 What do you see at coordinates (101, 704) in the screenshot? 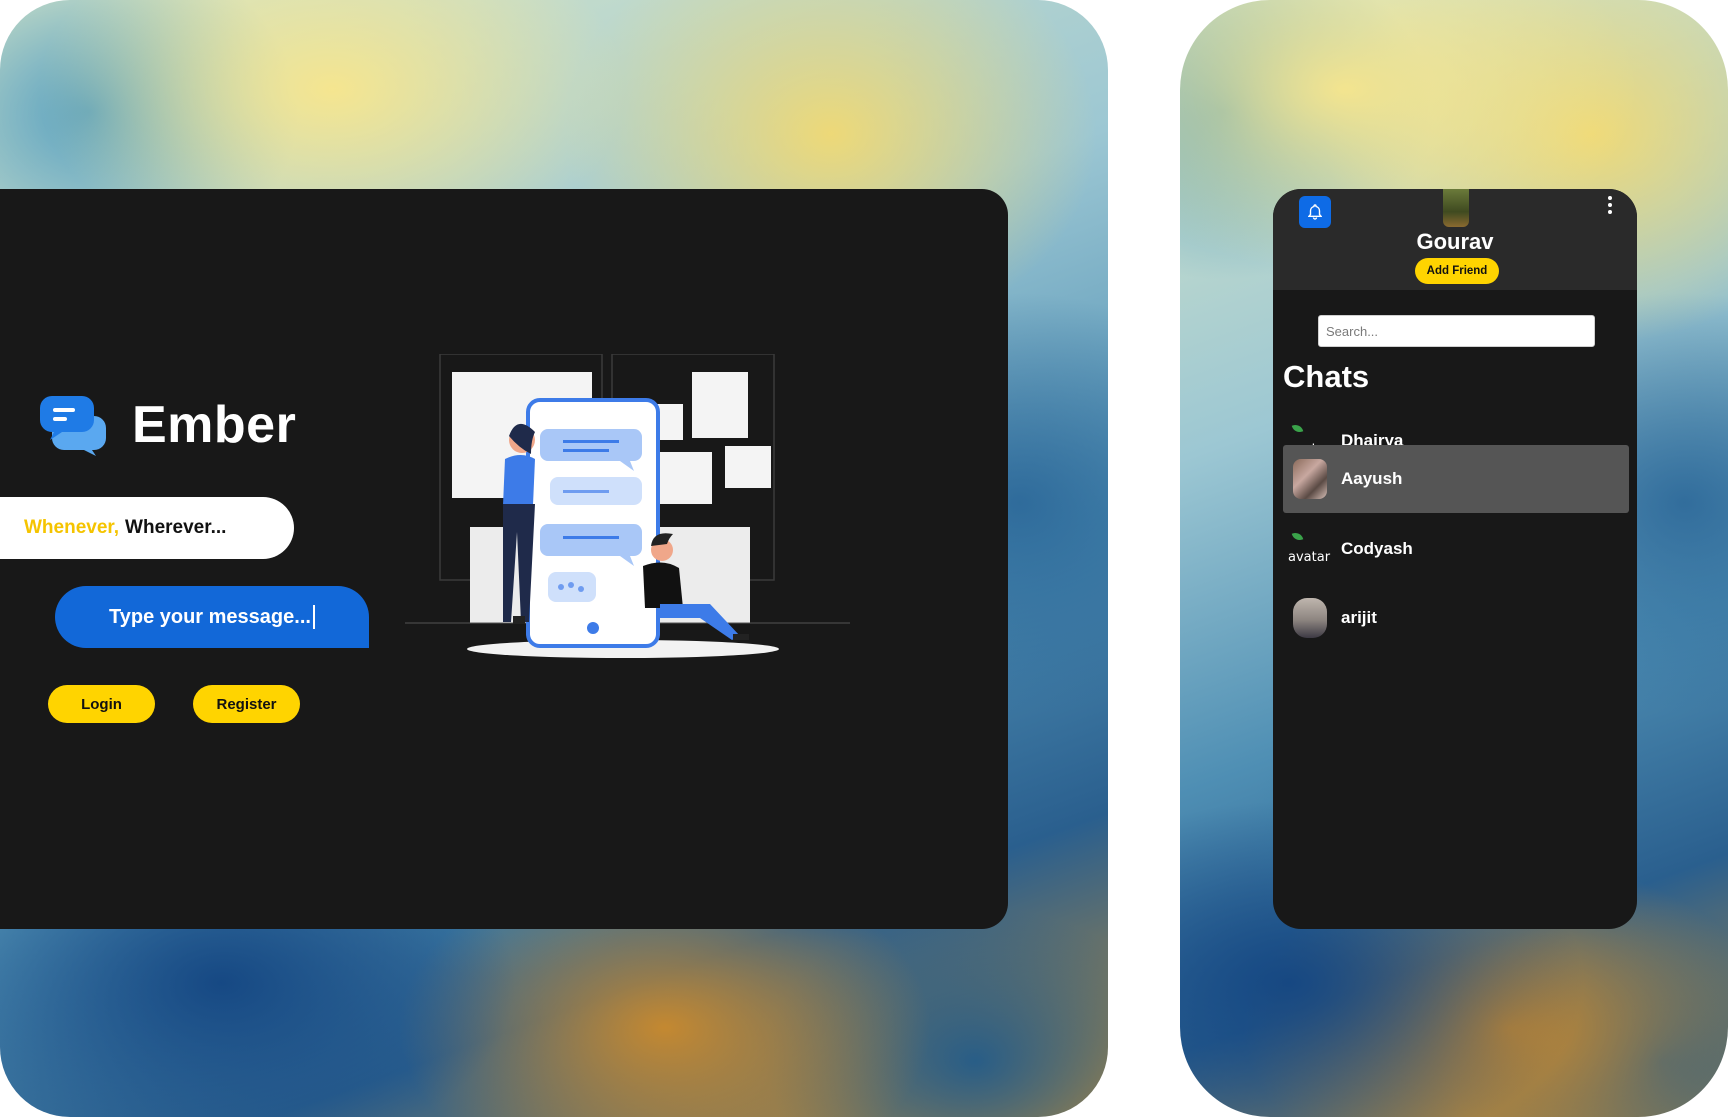
I see `login-button: Login` at bounding box center [101, 704].